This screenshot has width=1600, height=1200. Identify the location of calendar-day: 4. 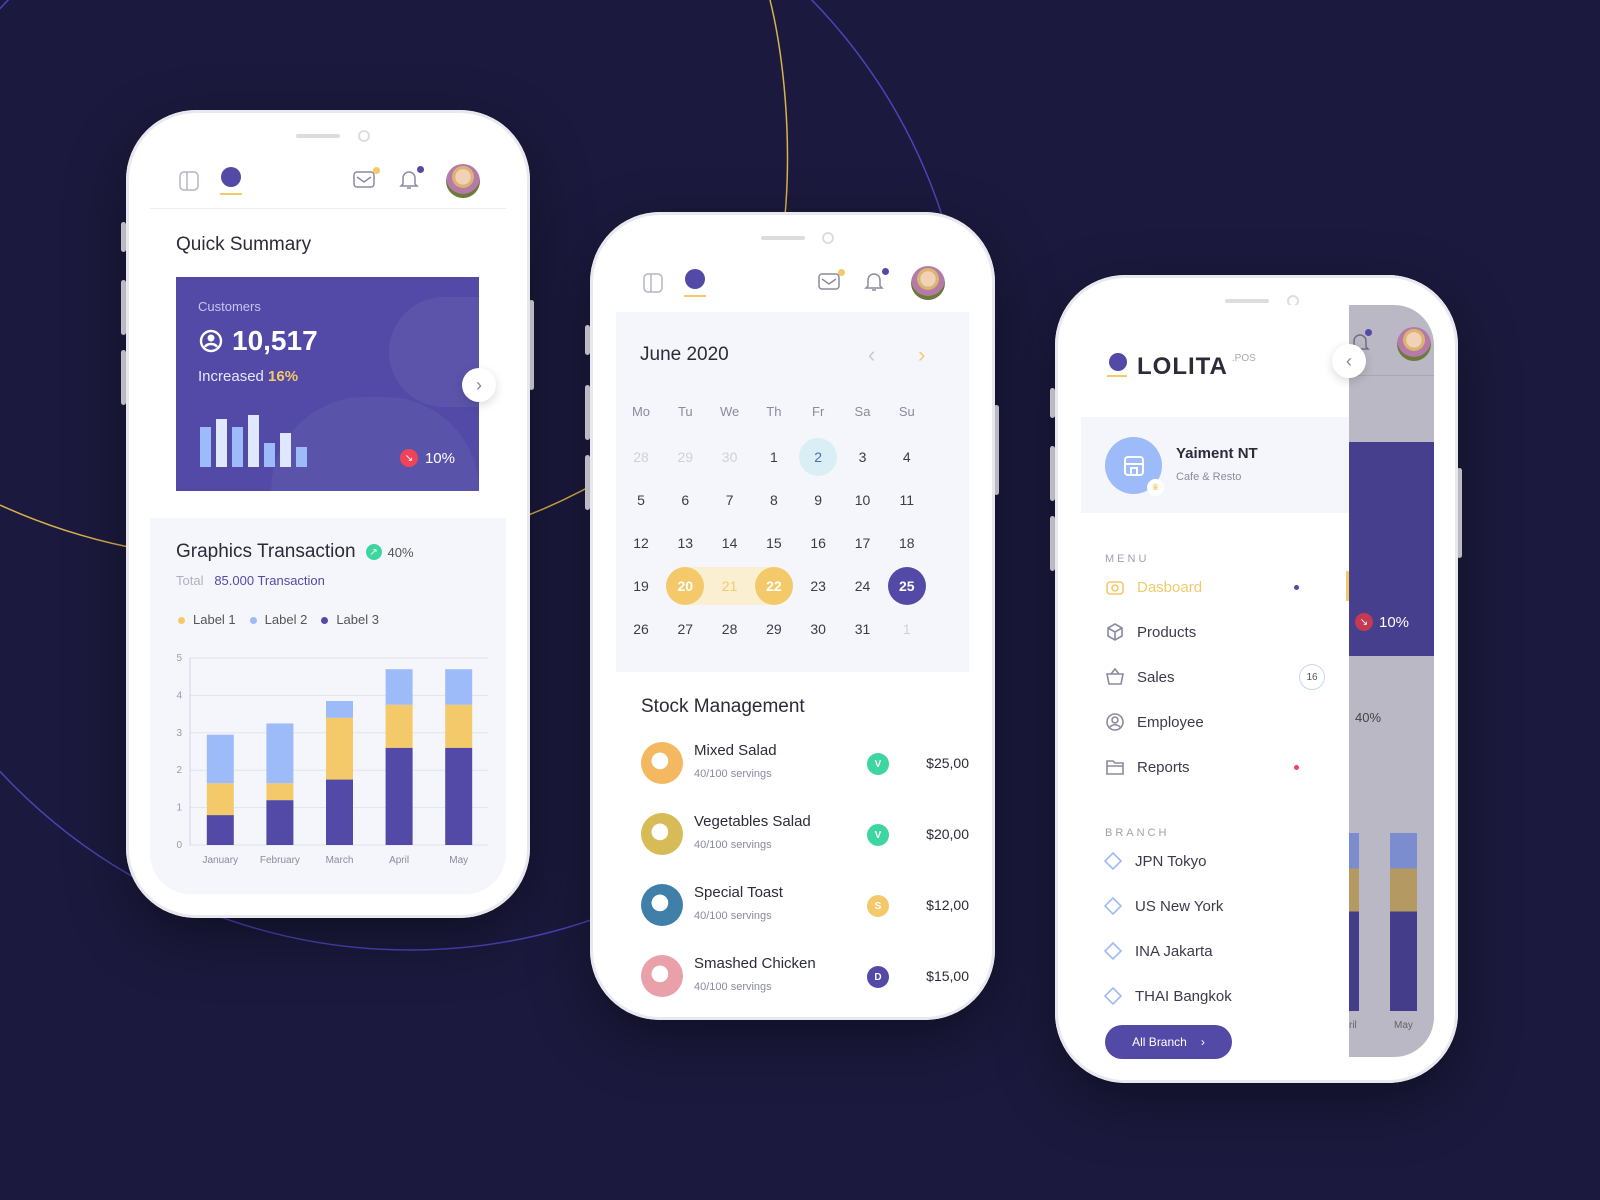
(907, 457).